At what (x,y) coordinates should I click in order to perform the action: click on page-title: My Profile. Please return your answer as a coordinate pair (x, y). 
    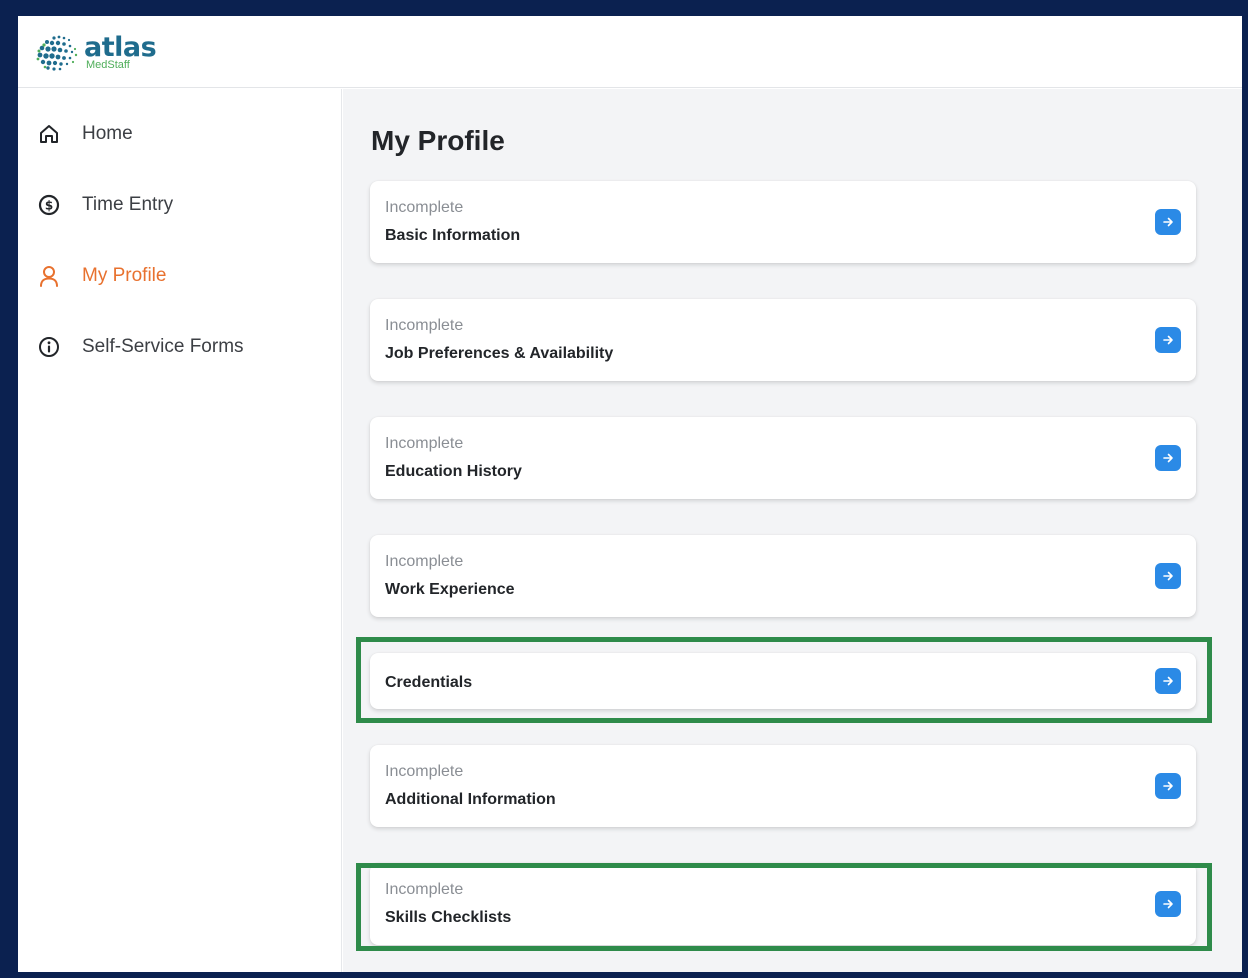
    Looking at the image, I should click on (438, 140).